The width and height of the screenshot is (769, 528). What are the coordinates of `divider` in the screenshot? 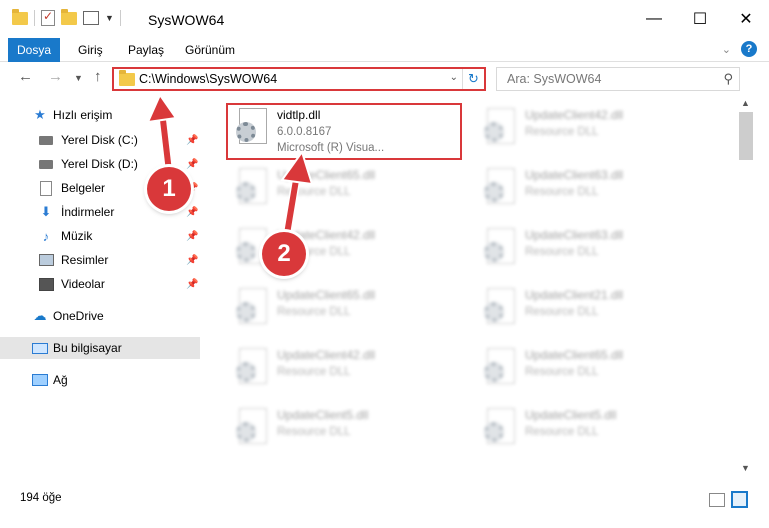 It's located at (120, 18).